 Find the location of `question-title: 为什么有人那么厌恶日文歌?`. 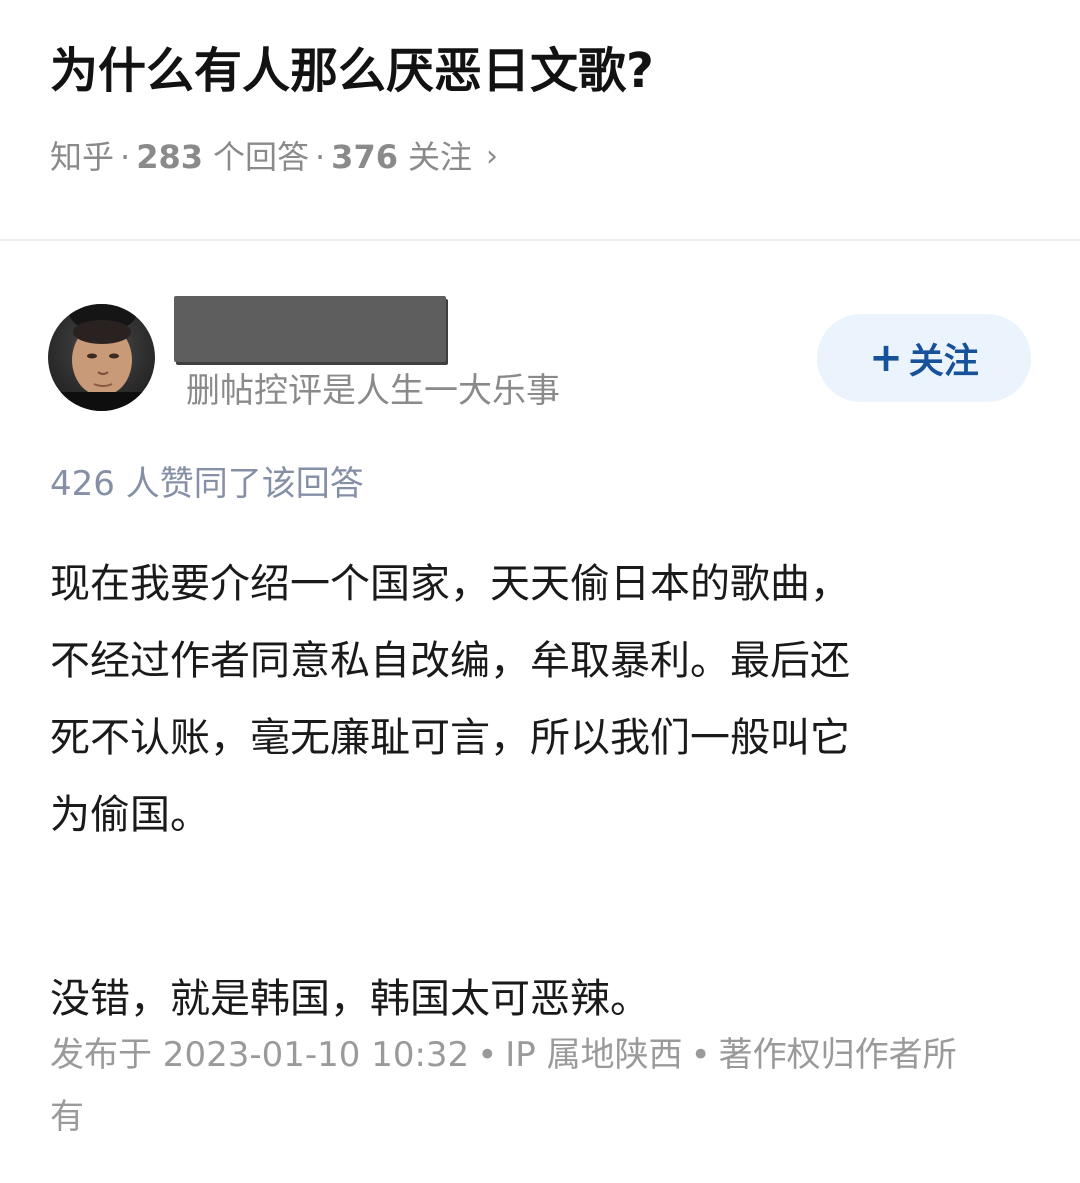

question-title: 为什么有人那么厌恶日文歌? is located at coordinates (352, 71).